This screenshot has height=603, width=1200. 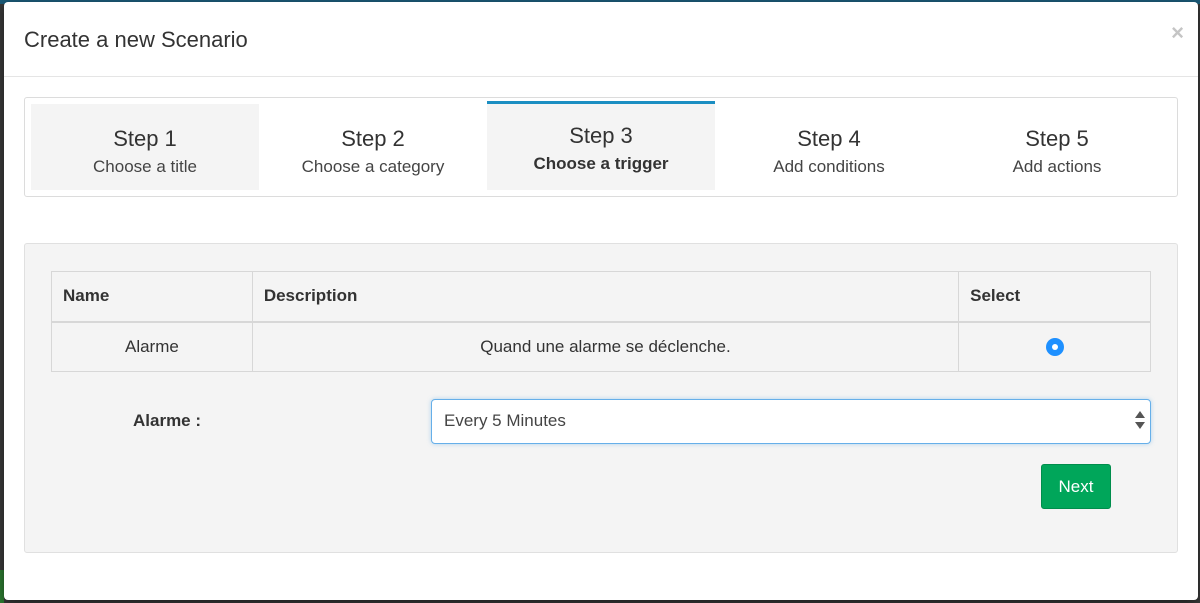 What do you see at coordinates (1140, 421) in the screenshot?
I see `select-arrows-icon` at bounding box center [1140, 421].